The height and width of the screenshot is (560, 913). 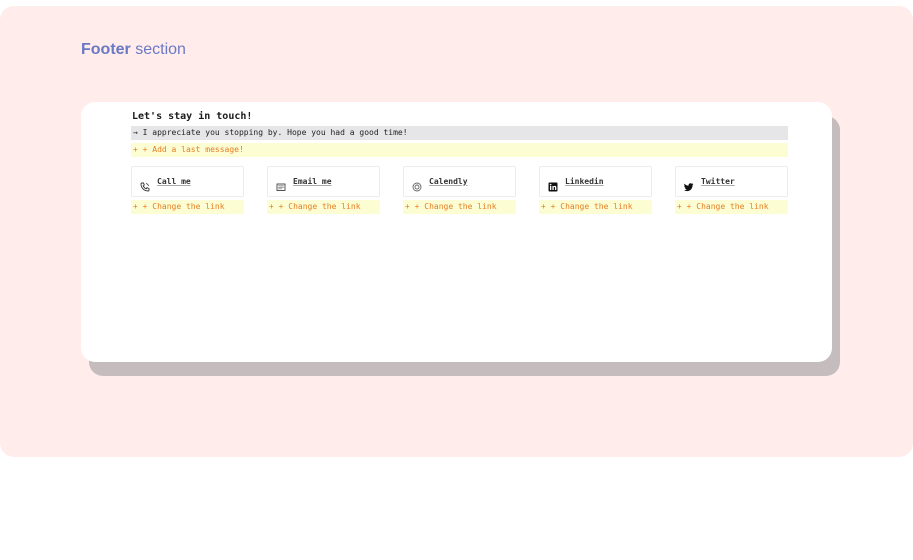 I want to click on linkedin-icon, so click(x=553, y=184).